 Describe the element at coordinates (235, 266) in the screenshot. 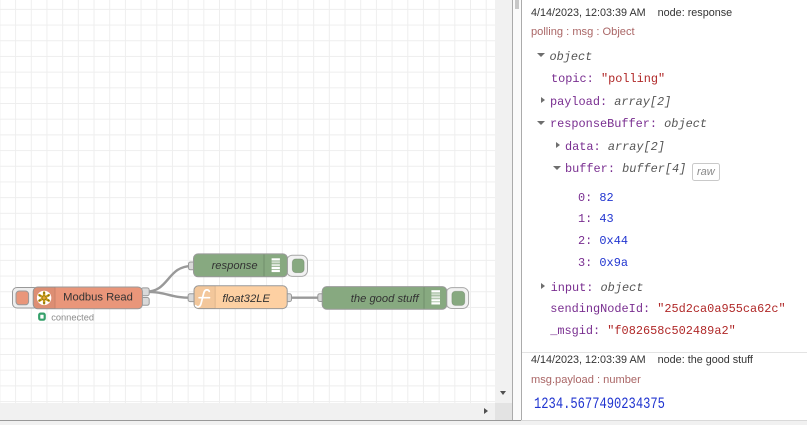

I see `svg-text: response` at that location.